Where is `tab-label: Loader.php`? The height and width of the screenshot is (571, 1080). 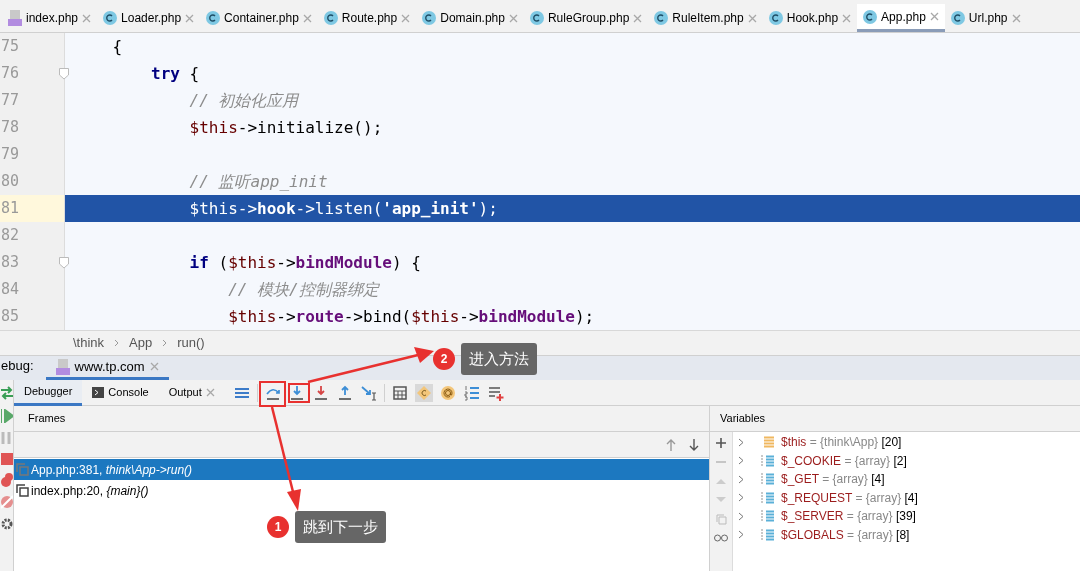 tab-label: Loader.php is located at coordinates (151, 18).